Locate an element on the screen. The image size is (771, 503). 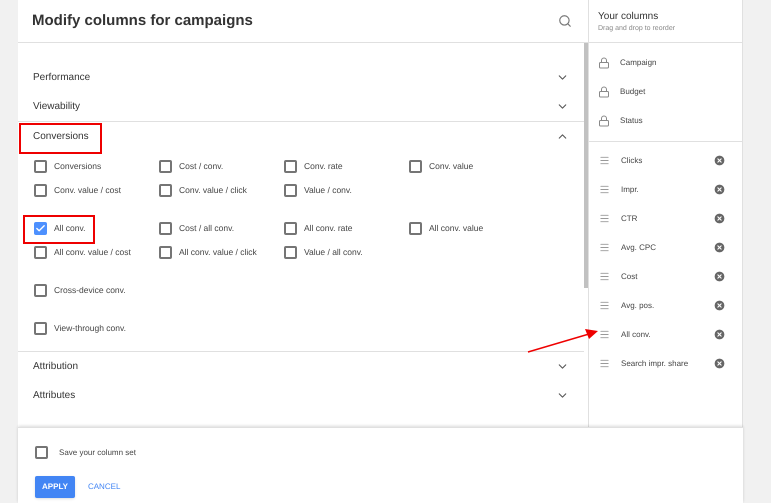
checkbox-label: Conv. rate is located at coordinates (323, 166).